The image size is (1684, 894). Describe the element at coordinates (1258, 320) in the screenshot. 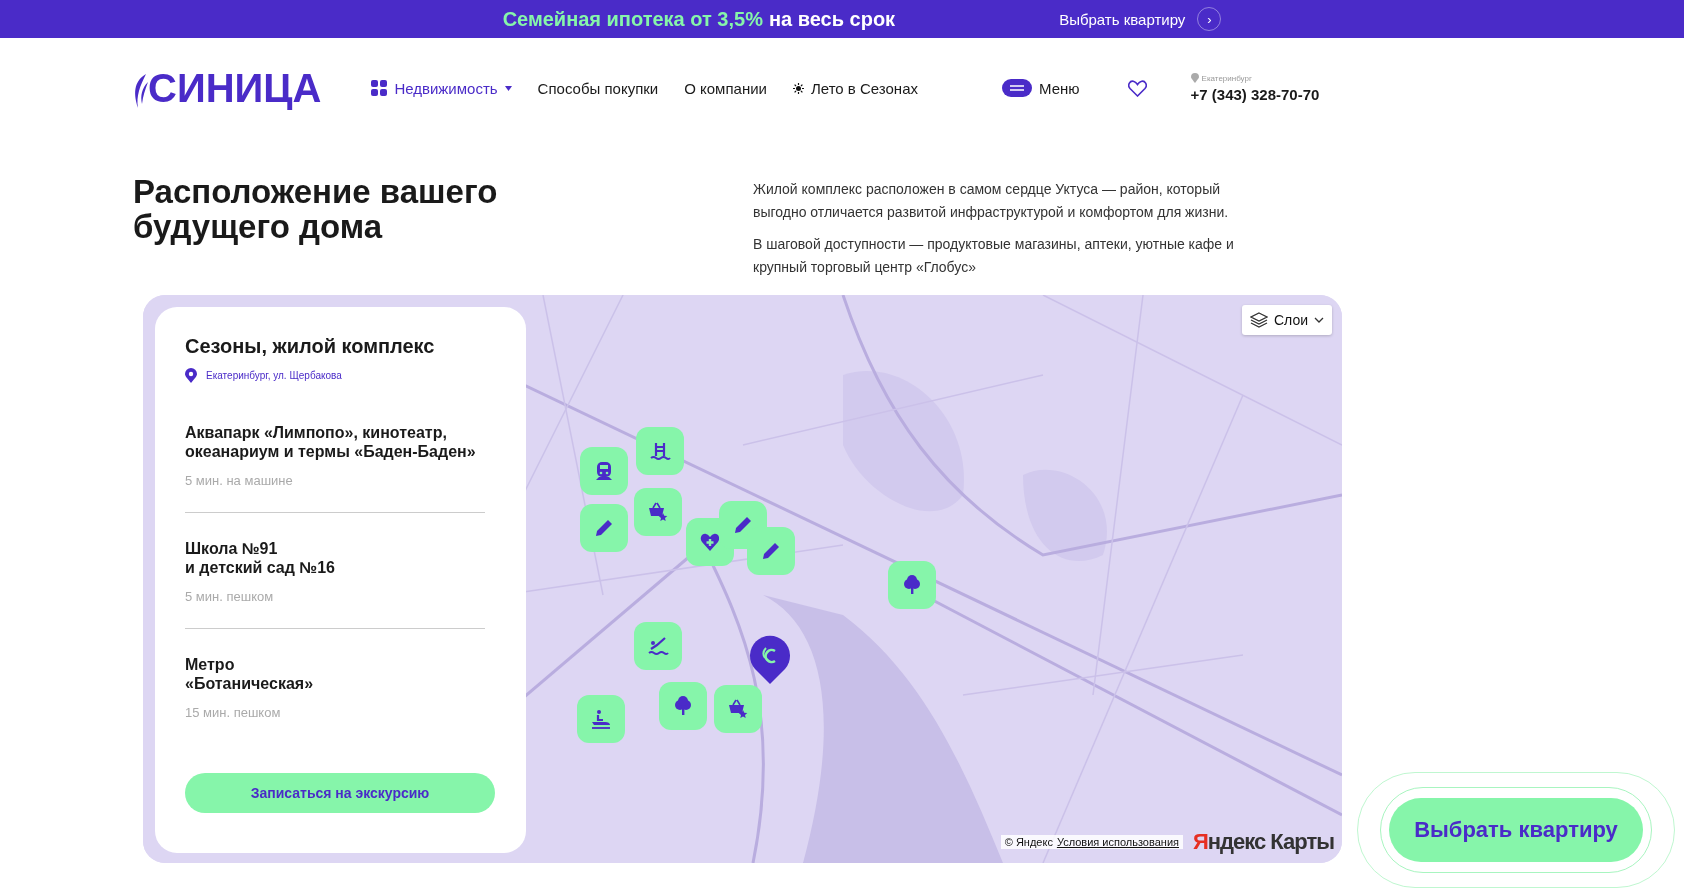

I see `layers-icon` at that location.